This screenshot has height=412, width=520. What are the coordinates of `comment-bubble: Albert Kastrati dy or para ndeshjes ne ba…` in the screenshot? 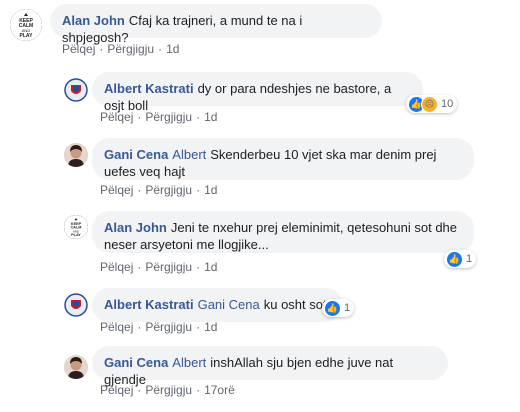 It's located at (257, 92).